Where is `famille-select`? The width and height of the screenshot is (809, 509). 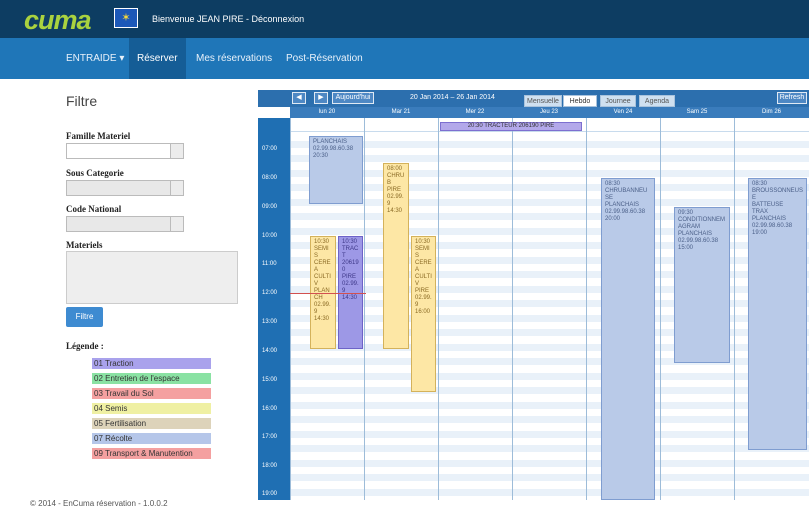
famille-select is located at coordinates (125, 151).